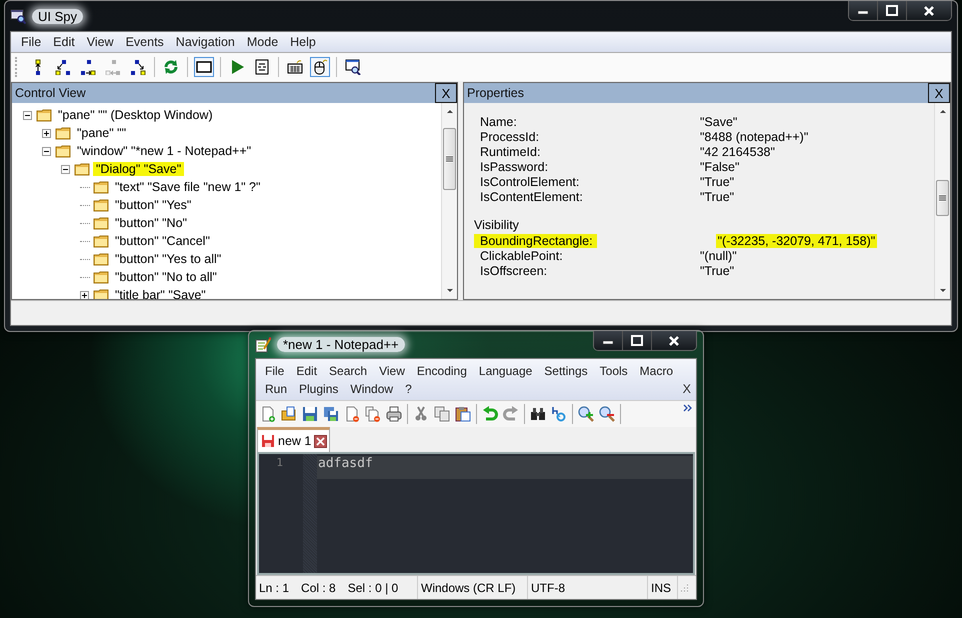 Image resolution: width=962 pixels, height=618 pixels. What do you see at coordinates (138, 169) in the screenshot?
I see `tree-item: "Dialog" "Save"` at bounding box center [138, 169].